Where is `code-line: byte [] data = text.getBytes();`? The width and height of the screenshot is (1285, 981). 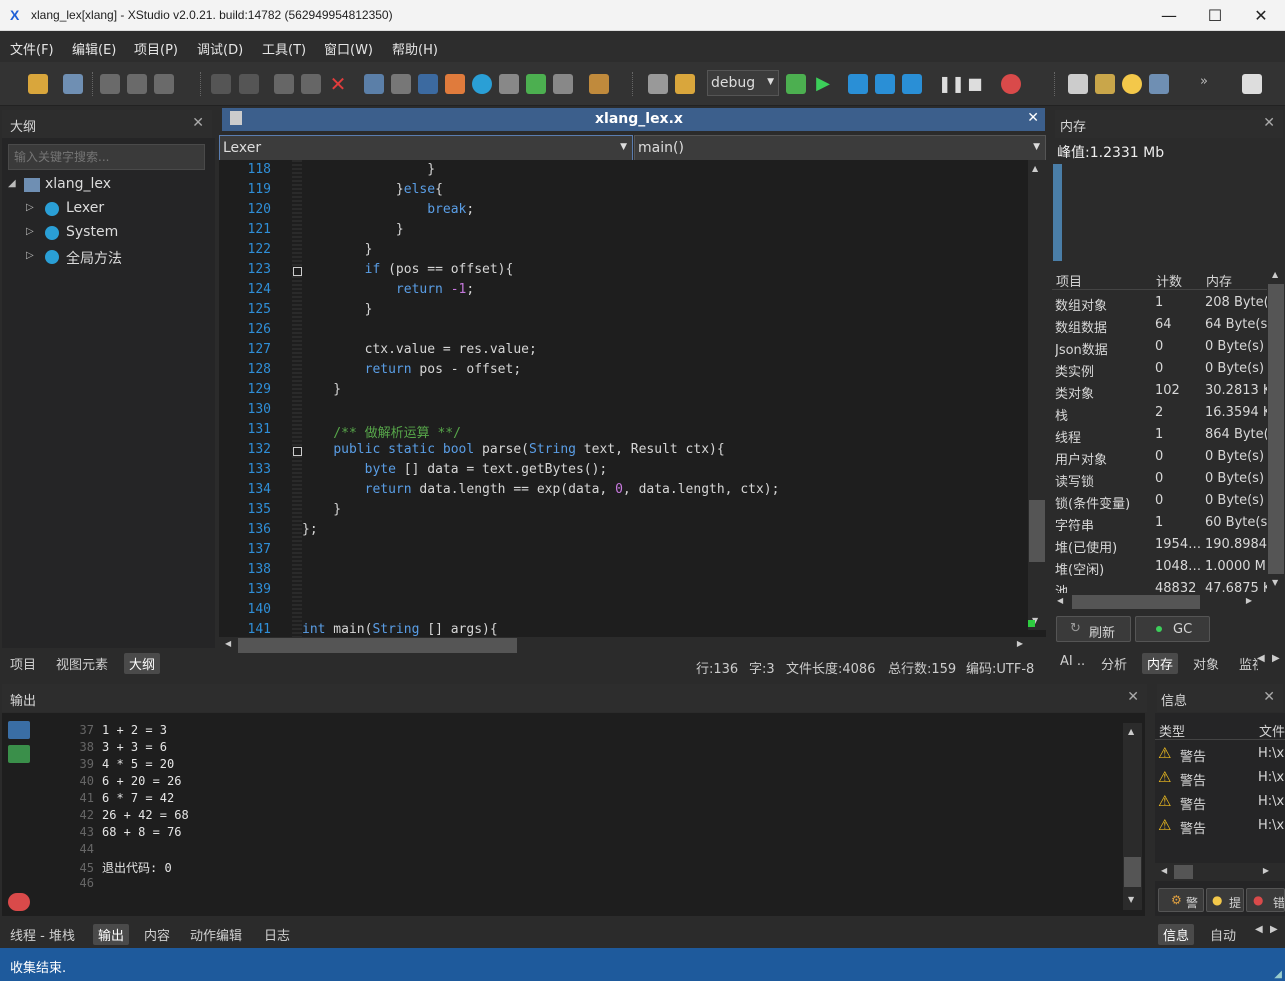
code-line: byte [] data = text.getBytes(); is located at coordinates (455, 469).